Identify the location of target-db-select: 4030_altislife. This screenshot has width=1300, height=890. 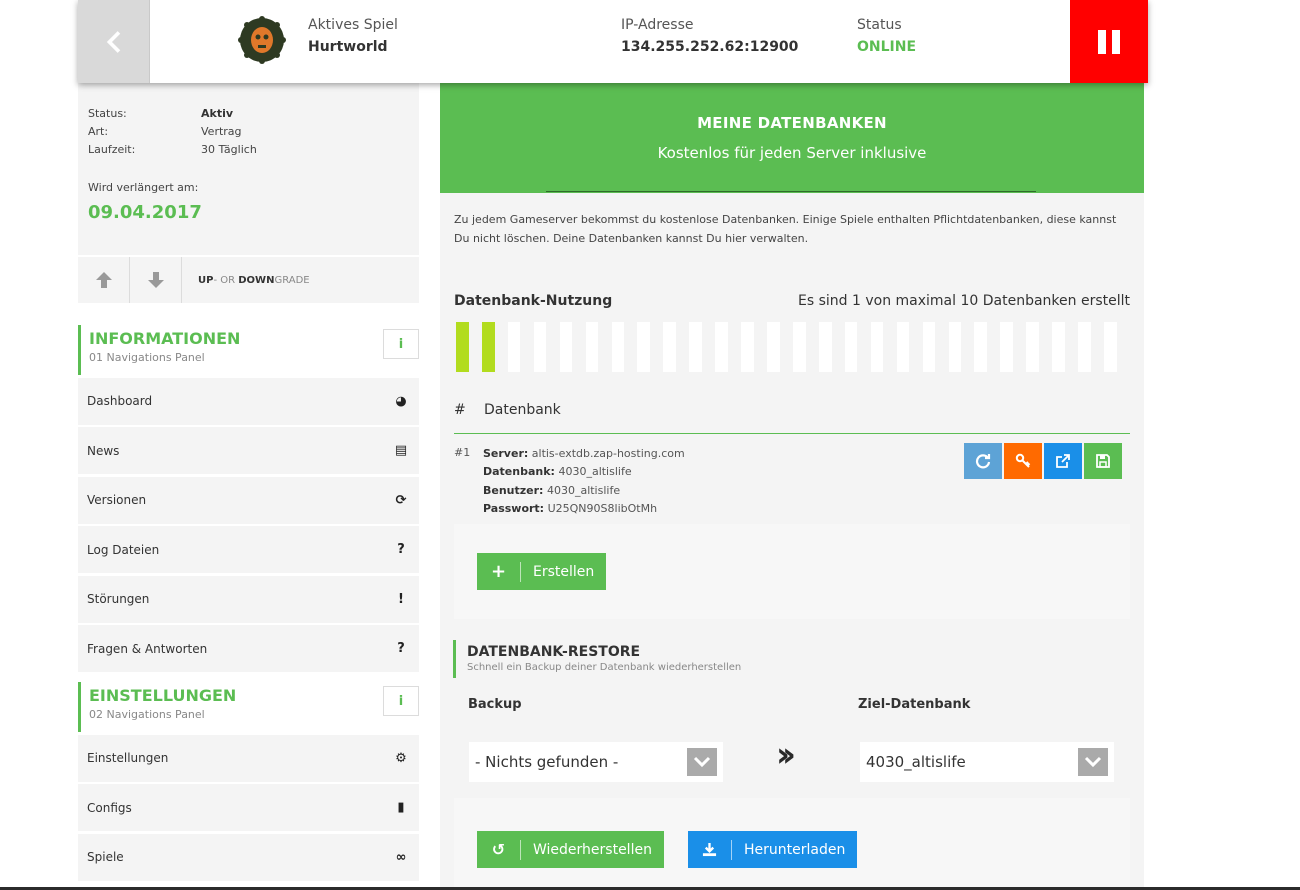
(987, 762).